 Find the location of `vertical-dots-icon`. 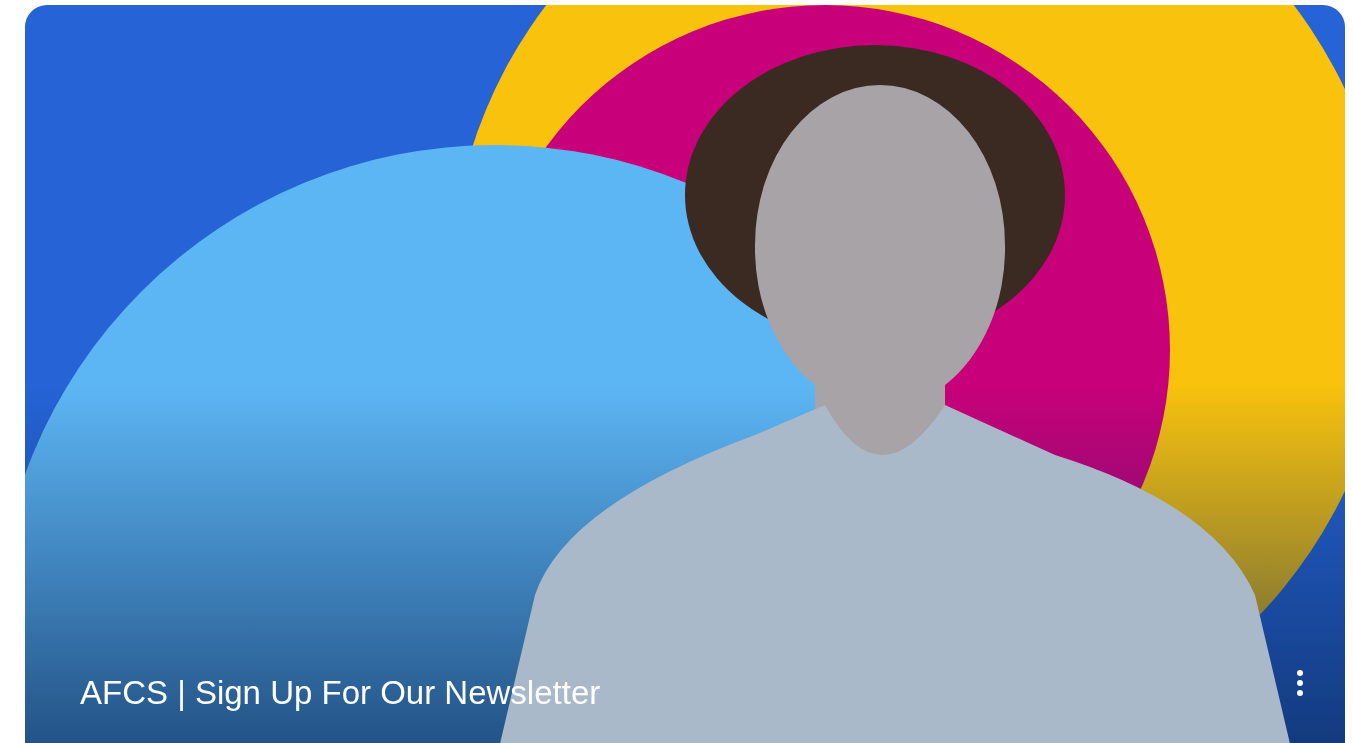

vertical-dots-icon is located at coordinates (1300, 683).